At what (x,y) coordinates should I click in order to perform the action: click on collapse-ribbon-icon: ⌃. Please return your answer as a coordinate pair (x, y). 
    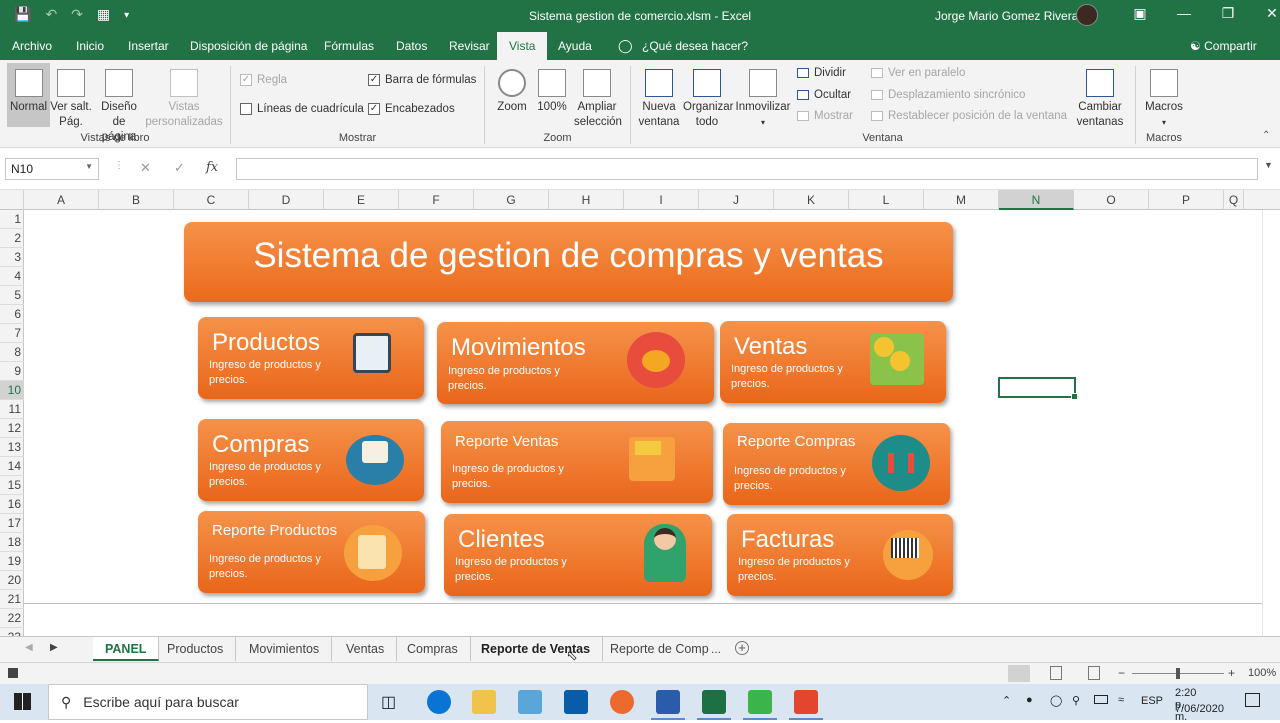
    Looking at the image, I should click on (1266, 135).